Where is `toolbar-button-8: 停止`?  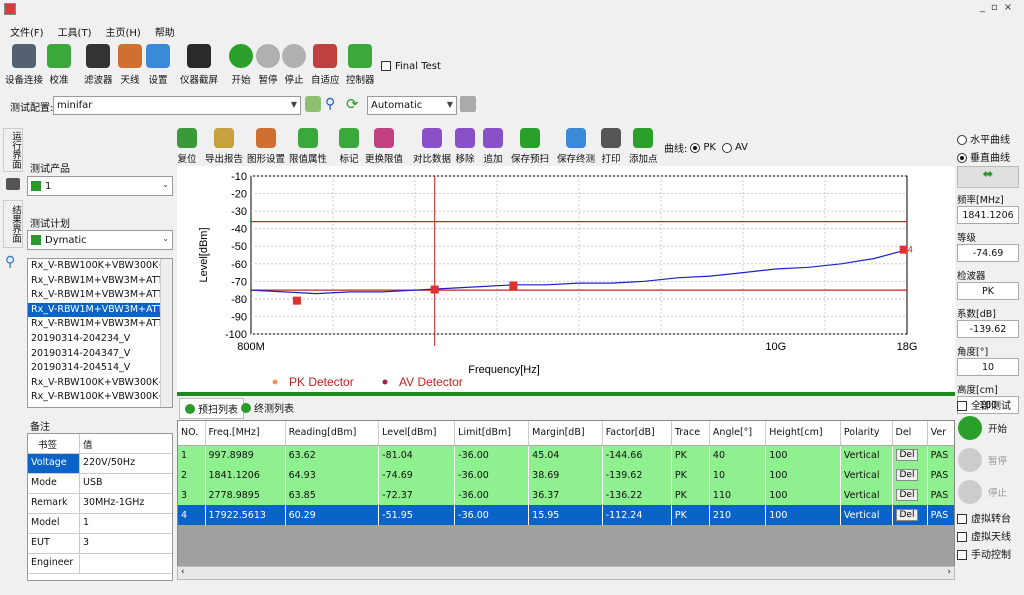 toolbar-button-8: 停止 is located at coordinates (294, 65).